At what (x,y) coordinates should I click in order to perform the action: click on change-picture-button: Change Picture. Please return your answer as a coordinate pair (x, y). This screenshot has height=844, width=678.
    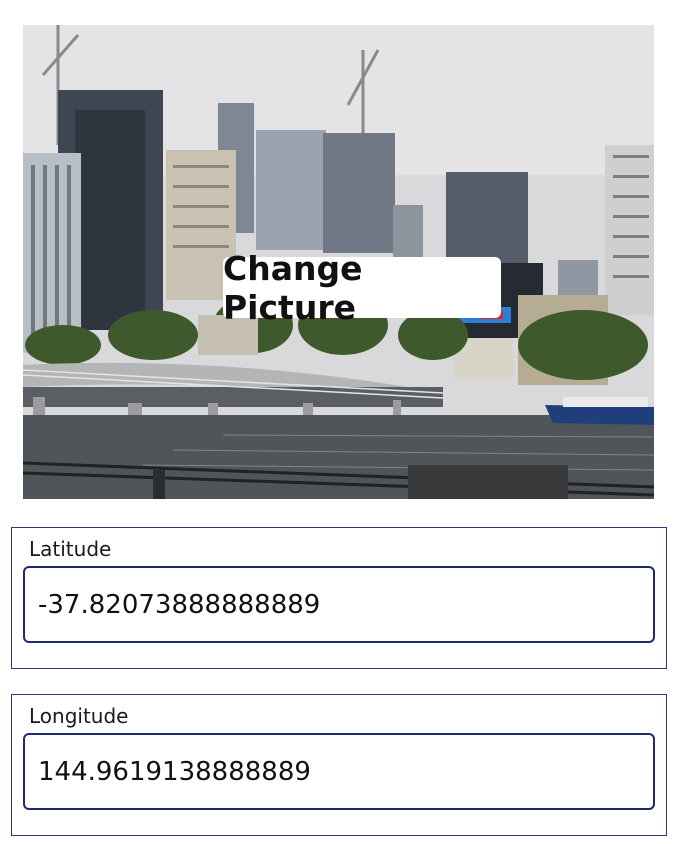
    Looking at the image, I should click on (362, 288).